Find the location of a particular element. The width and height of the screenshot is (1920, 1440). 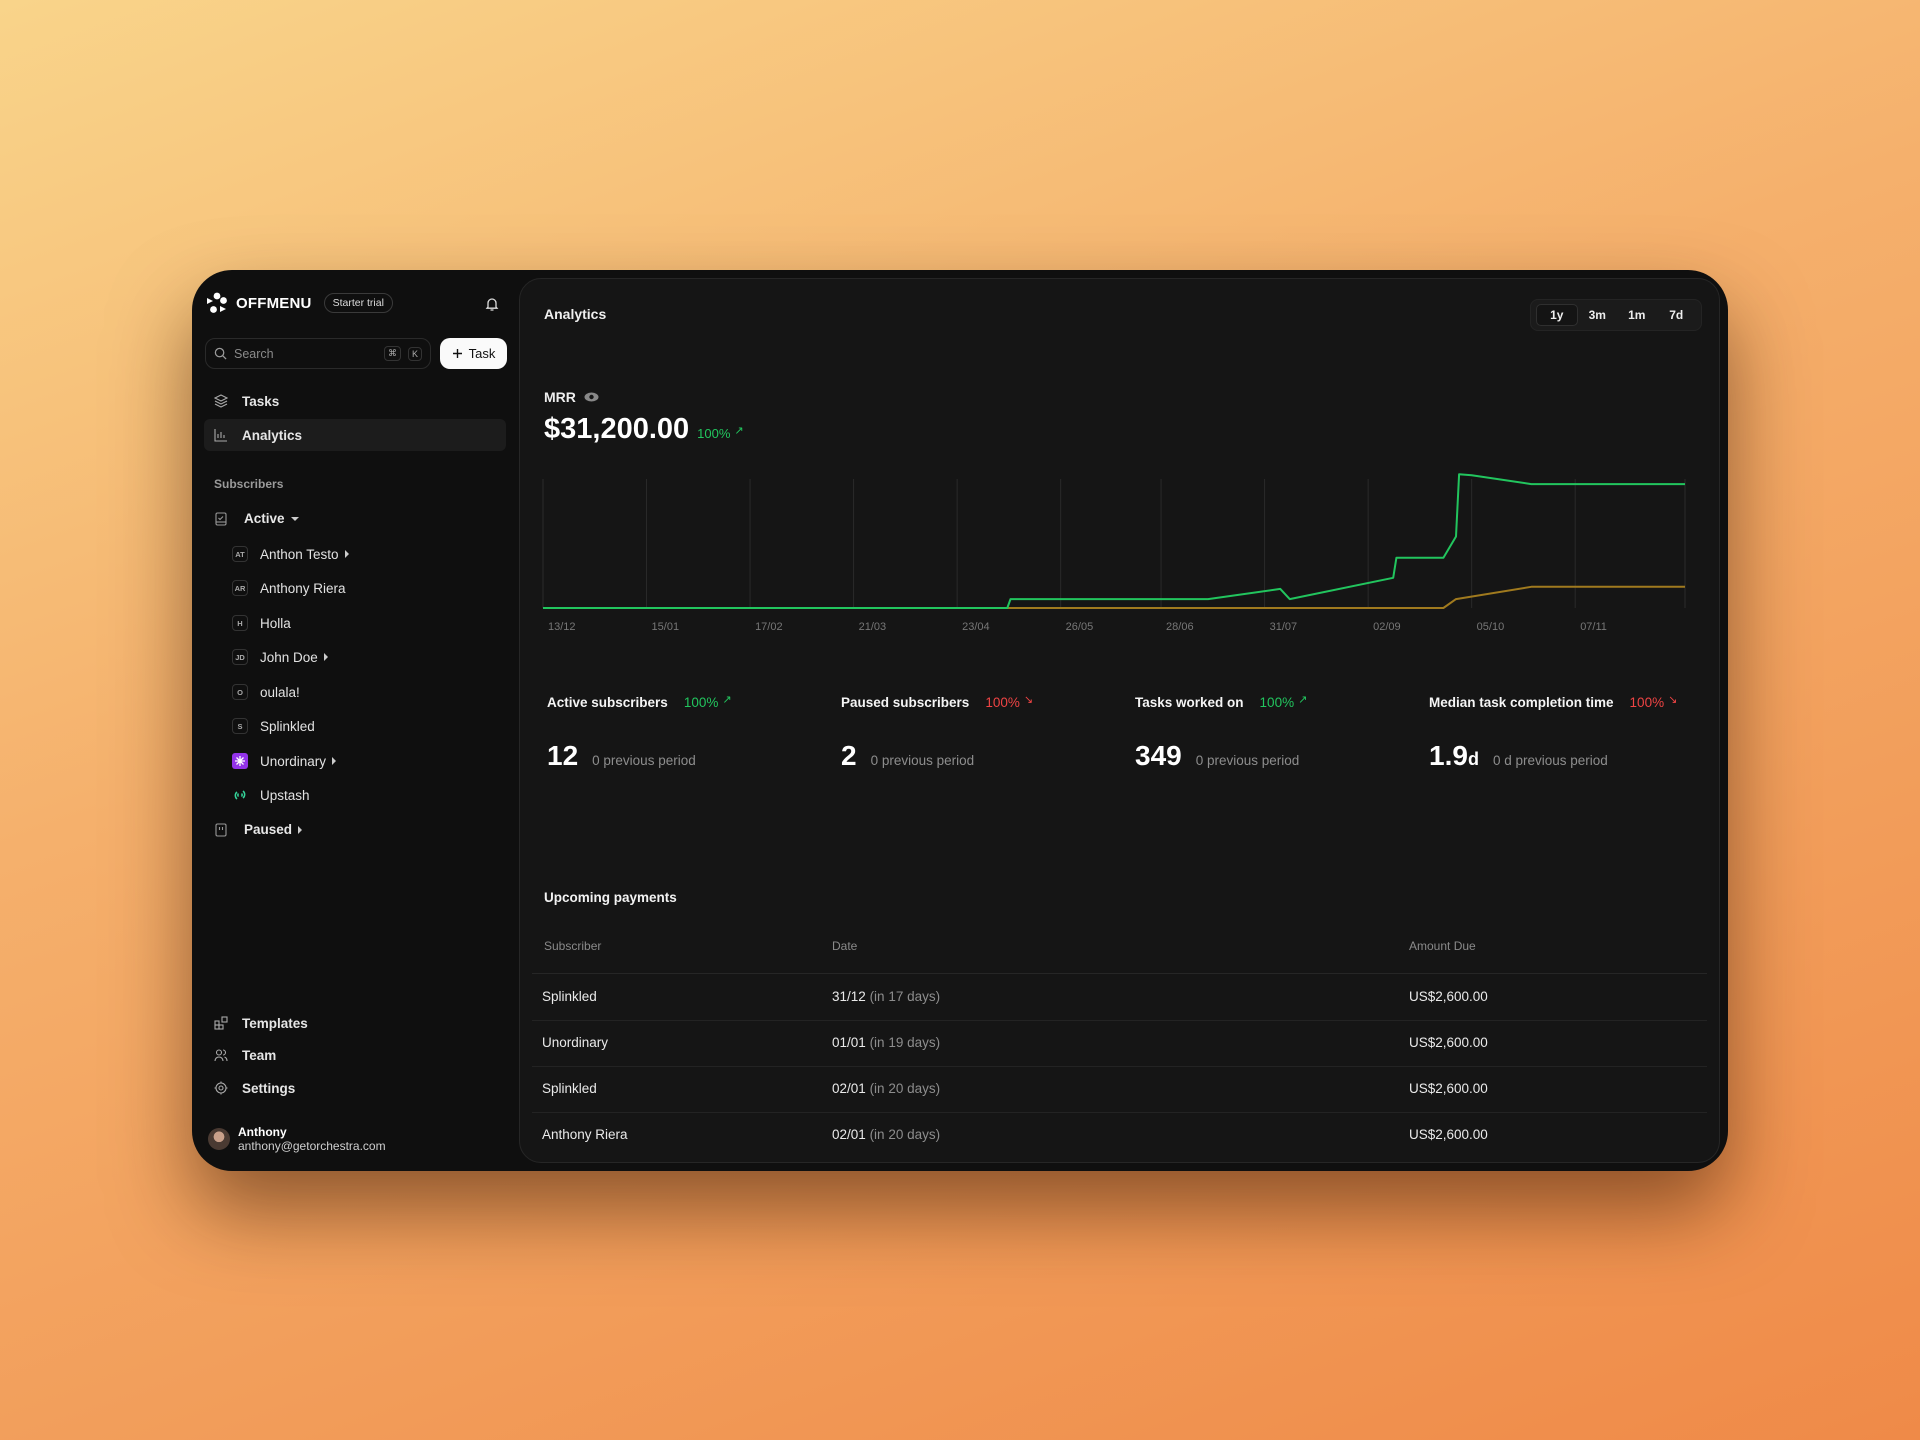

subscriber-name: Anthony Riera is located at coordinates (303, 588).